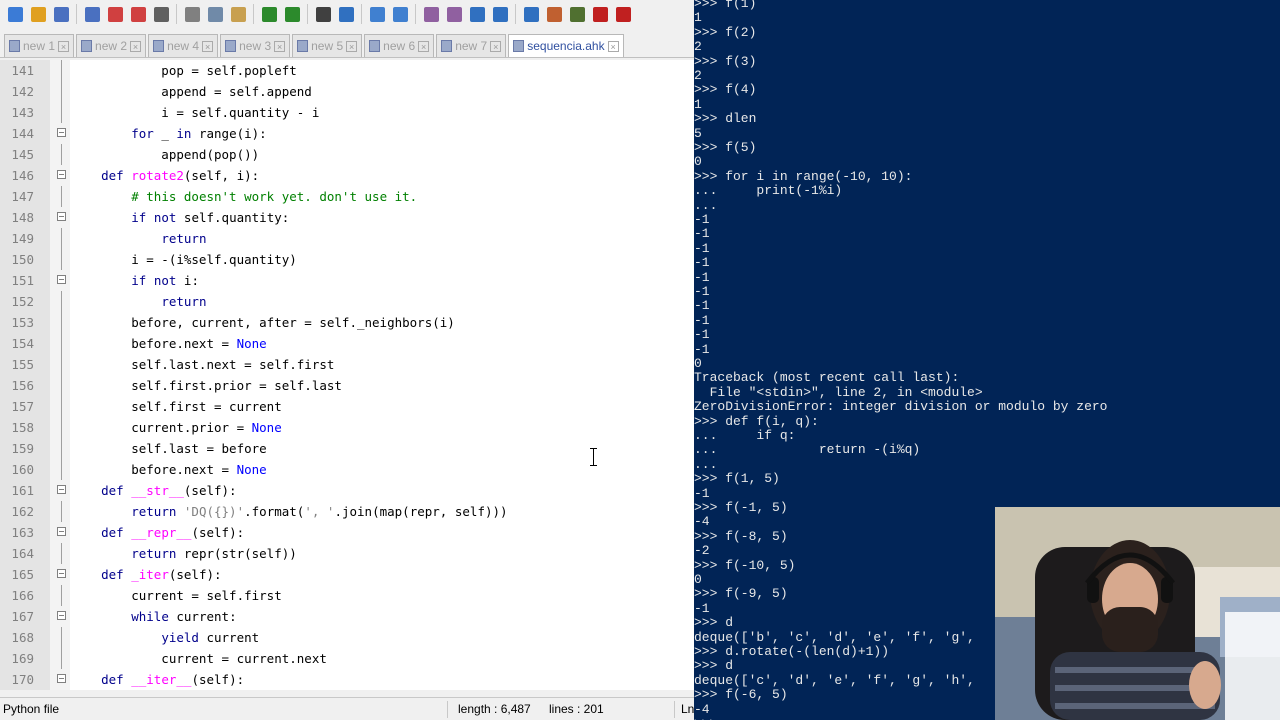  I want to click on code-line: 157 self.first = current, so click(347, 406).